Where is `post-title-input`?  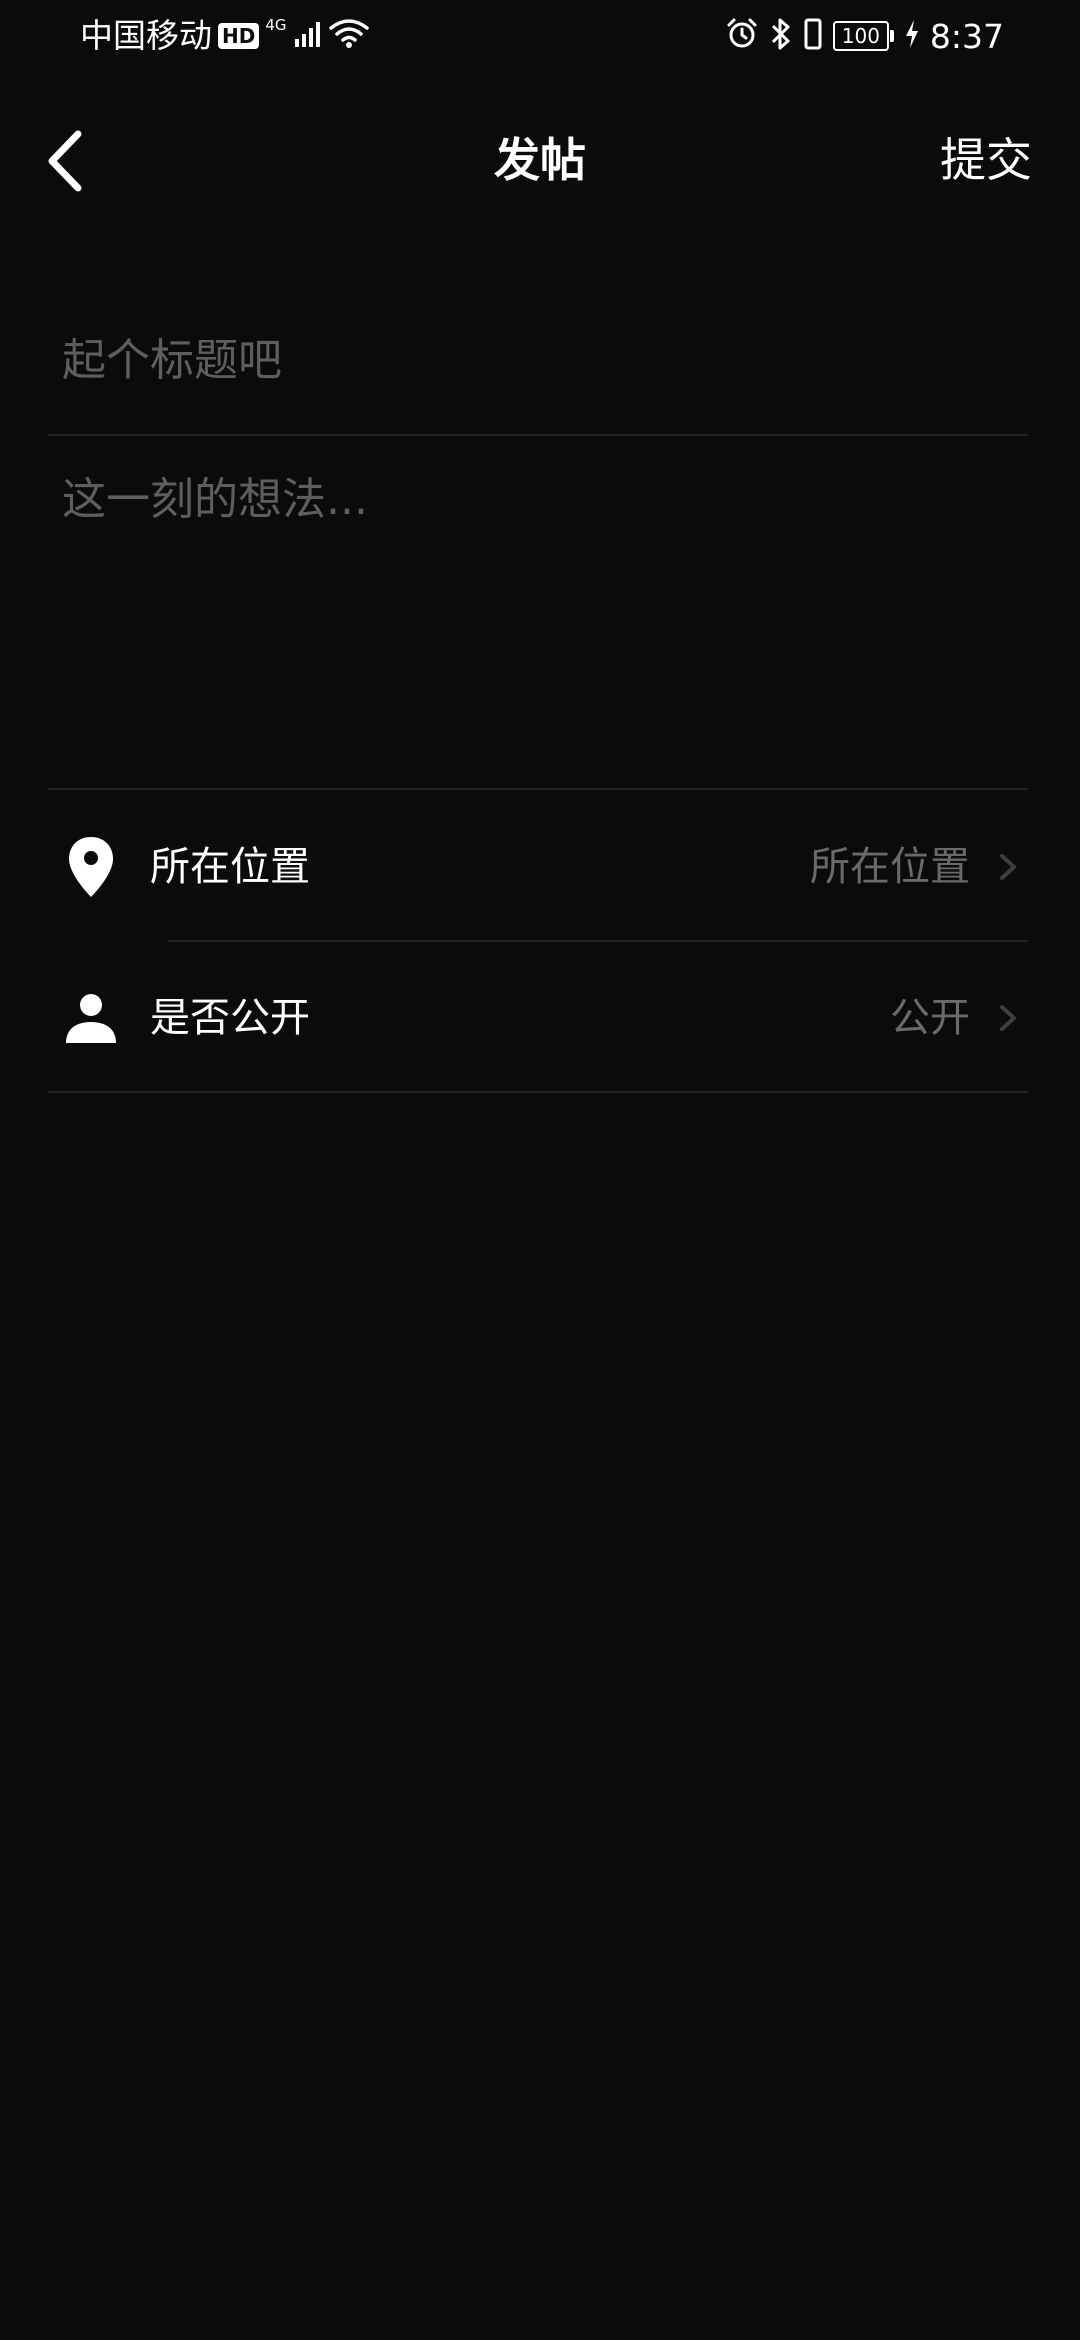 post-title-input is located at coordinates (552, 360).